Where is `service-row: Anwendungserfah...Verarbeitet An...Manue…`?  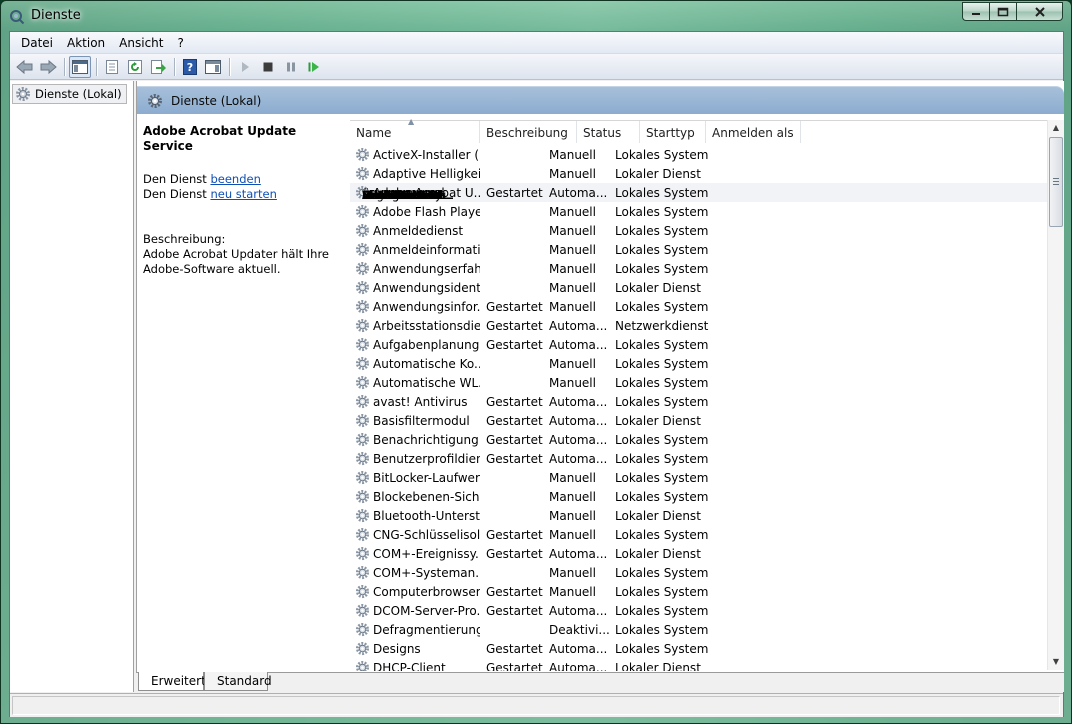 service-row: Anwendungserfah...Verarbeitet An...Manue… is located at coordinates (700, 233).